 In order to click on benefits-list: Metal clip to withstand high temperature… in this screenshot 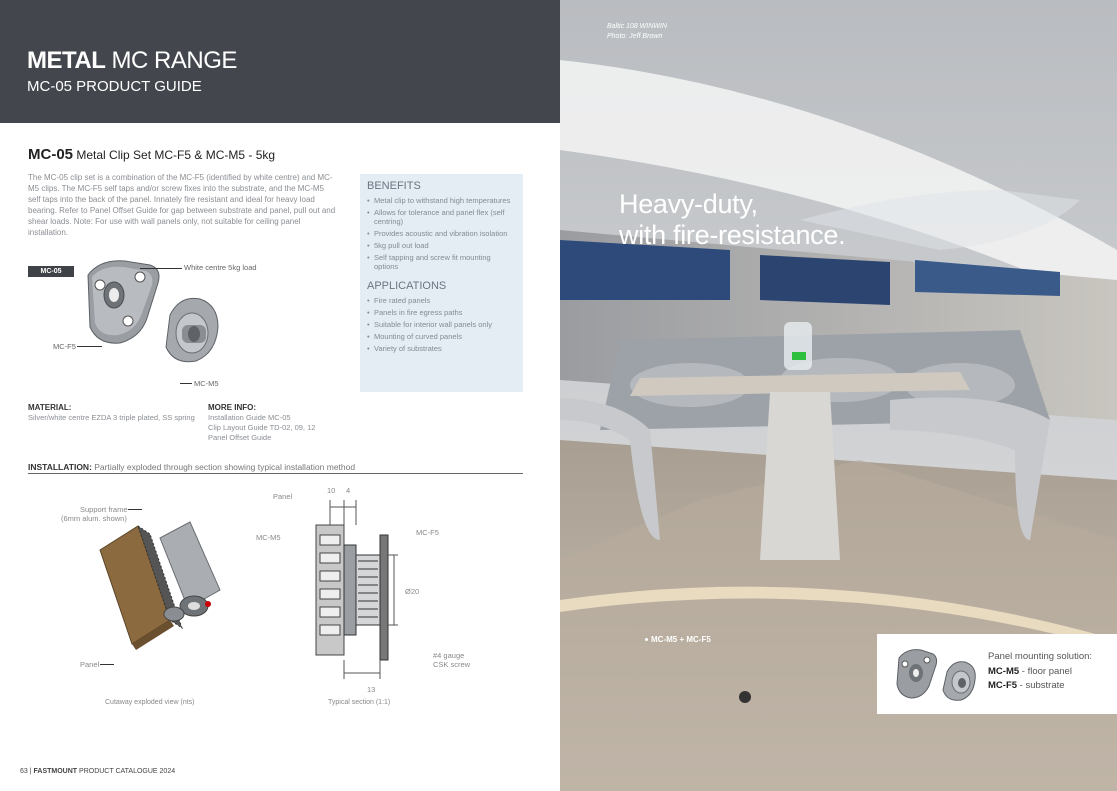, I will do `click(441, 233)`.